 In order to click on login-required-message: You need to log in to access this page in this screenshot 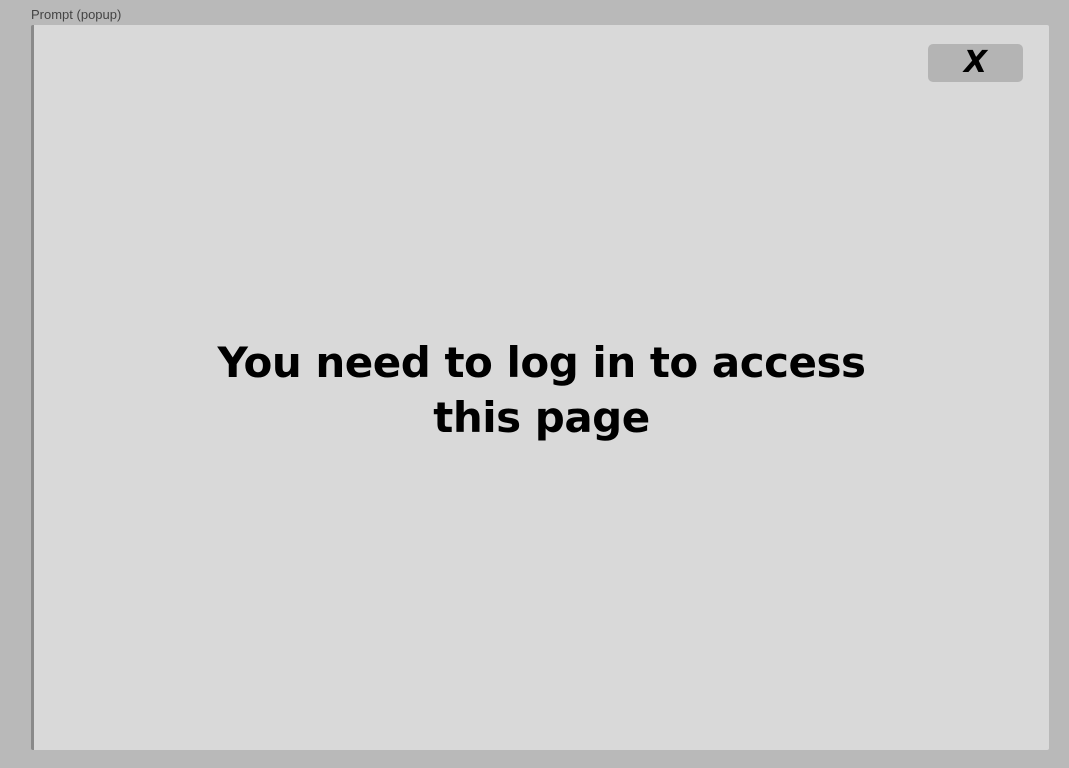, I will do `click(541, 390)`.